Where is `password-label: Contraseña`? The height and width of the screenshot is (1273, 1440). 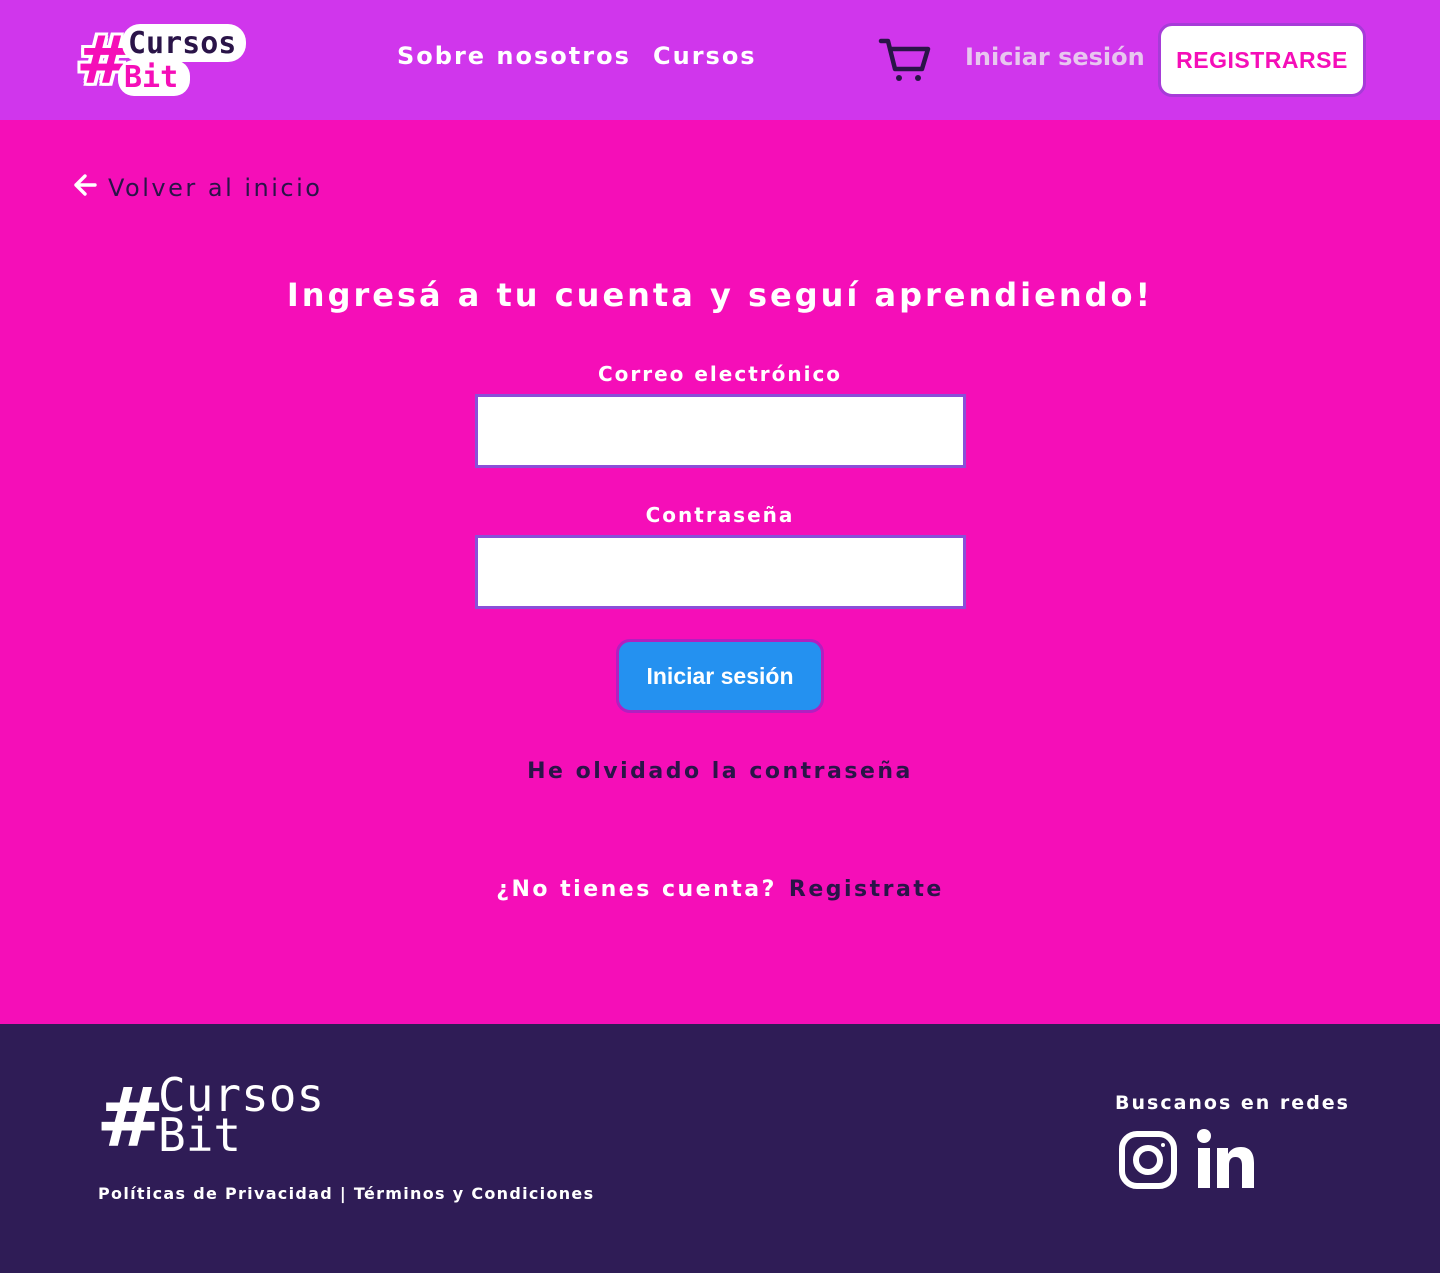
password-label: Contraseña is located at coordinates (720, 515).